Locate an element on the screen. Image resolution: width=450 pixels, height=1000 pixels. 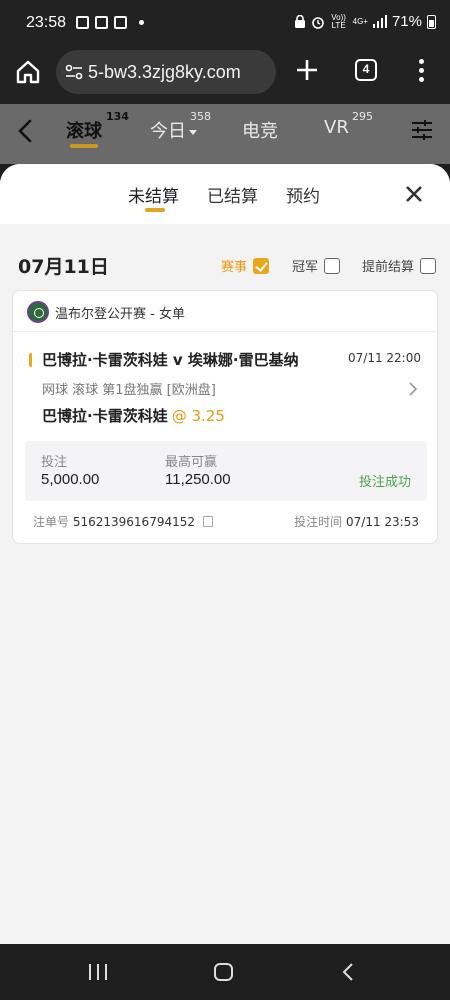
chevron-down-icon is located at coordinates (193, 132).